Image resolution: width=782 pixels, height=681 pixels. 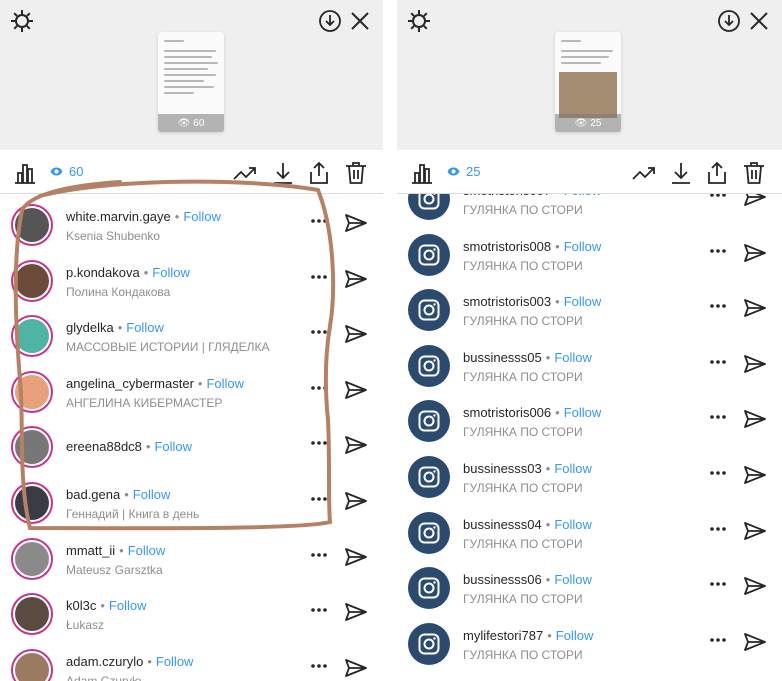 I want to click on username-link: p.kondakova, so click(x=103, y=272).